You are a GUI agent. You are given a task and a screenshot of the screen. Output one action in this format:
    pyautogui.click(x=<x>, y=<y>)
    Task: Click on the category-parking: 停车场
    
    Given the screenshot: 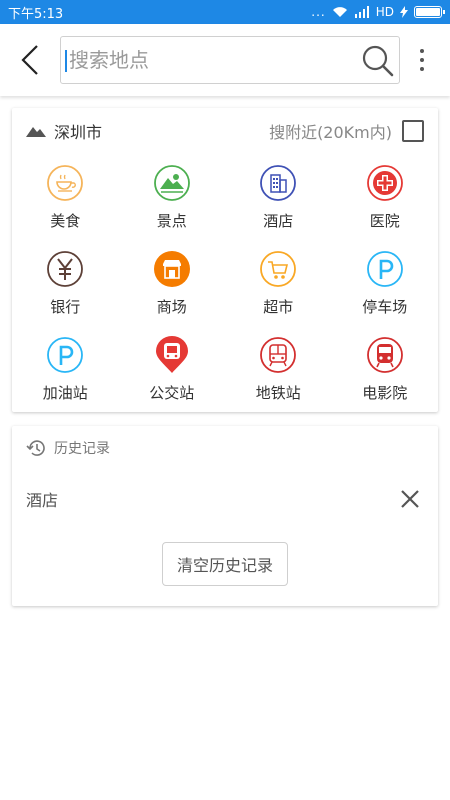 What is the action you would take?
    pyautogui.click(x=385, y=288)
    